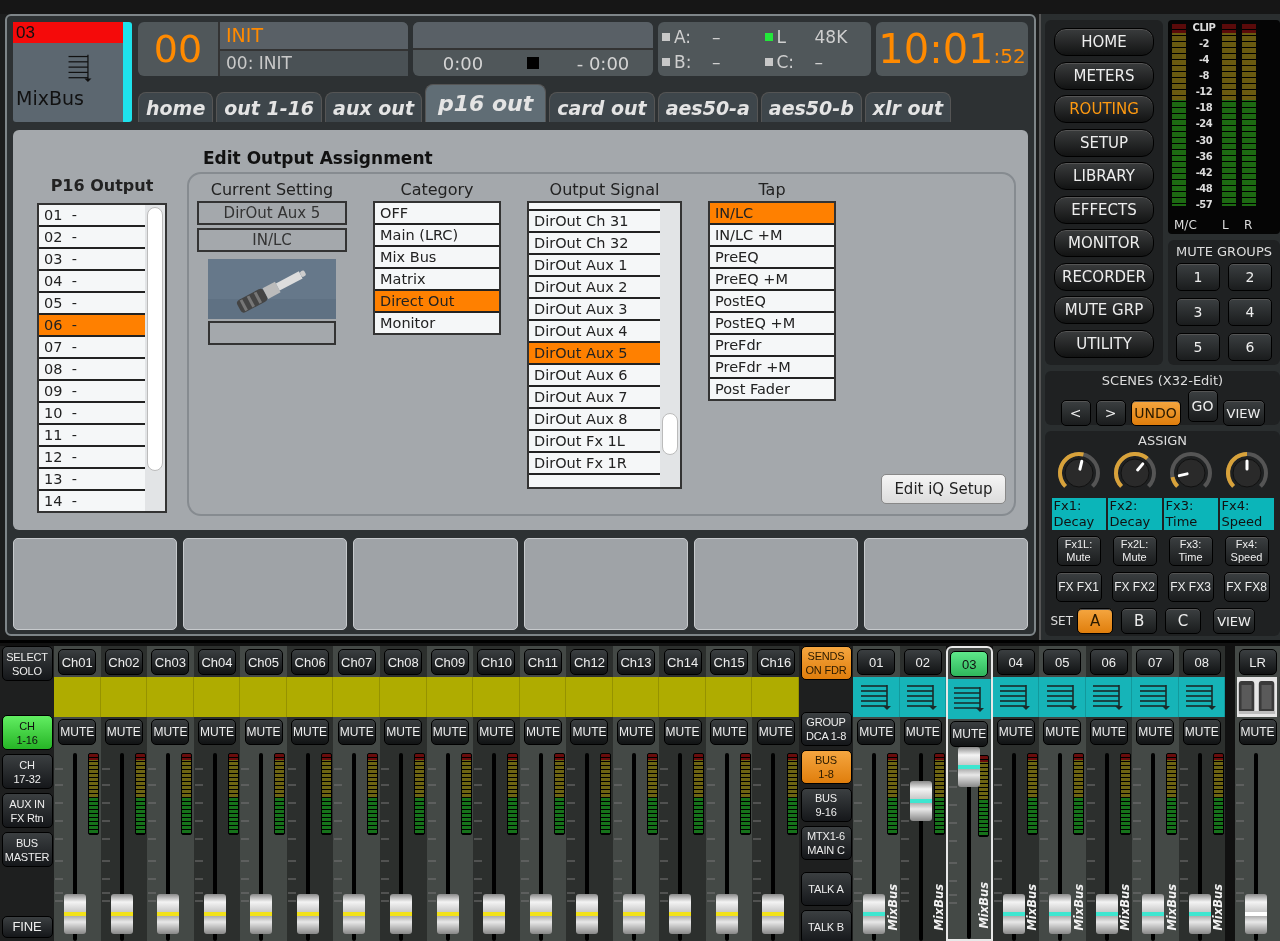 The height and width of the screenshot is (941, 1280). Describe the element at coordinates (811, 107) in the screenshot. I see `tab: aes50-b` at that location.